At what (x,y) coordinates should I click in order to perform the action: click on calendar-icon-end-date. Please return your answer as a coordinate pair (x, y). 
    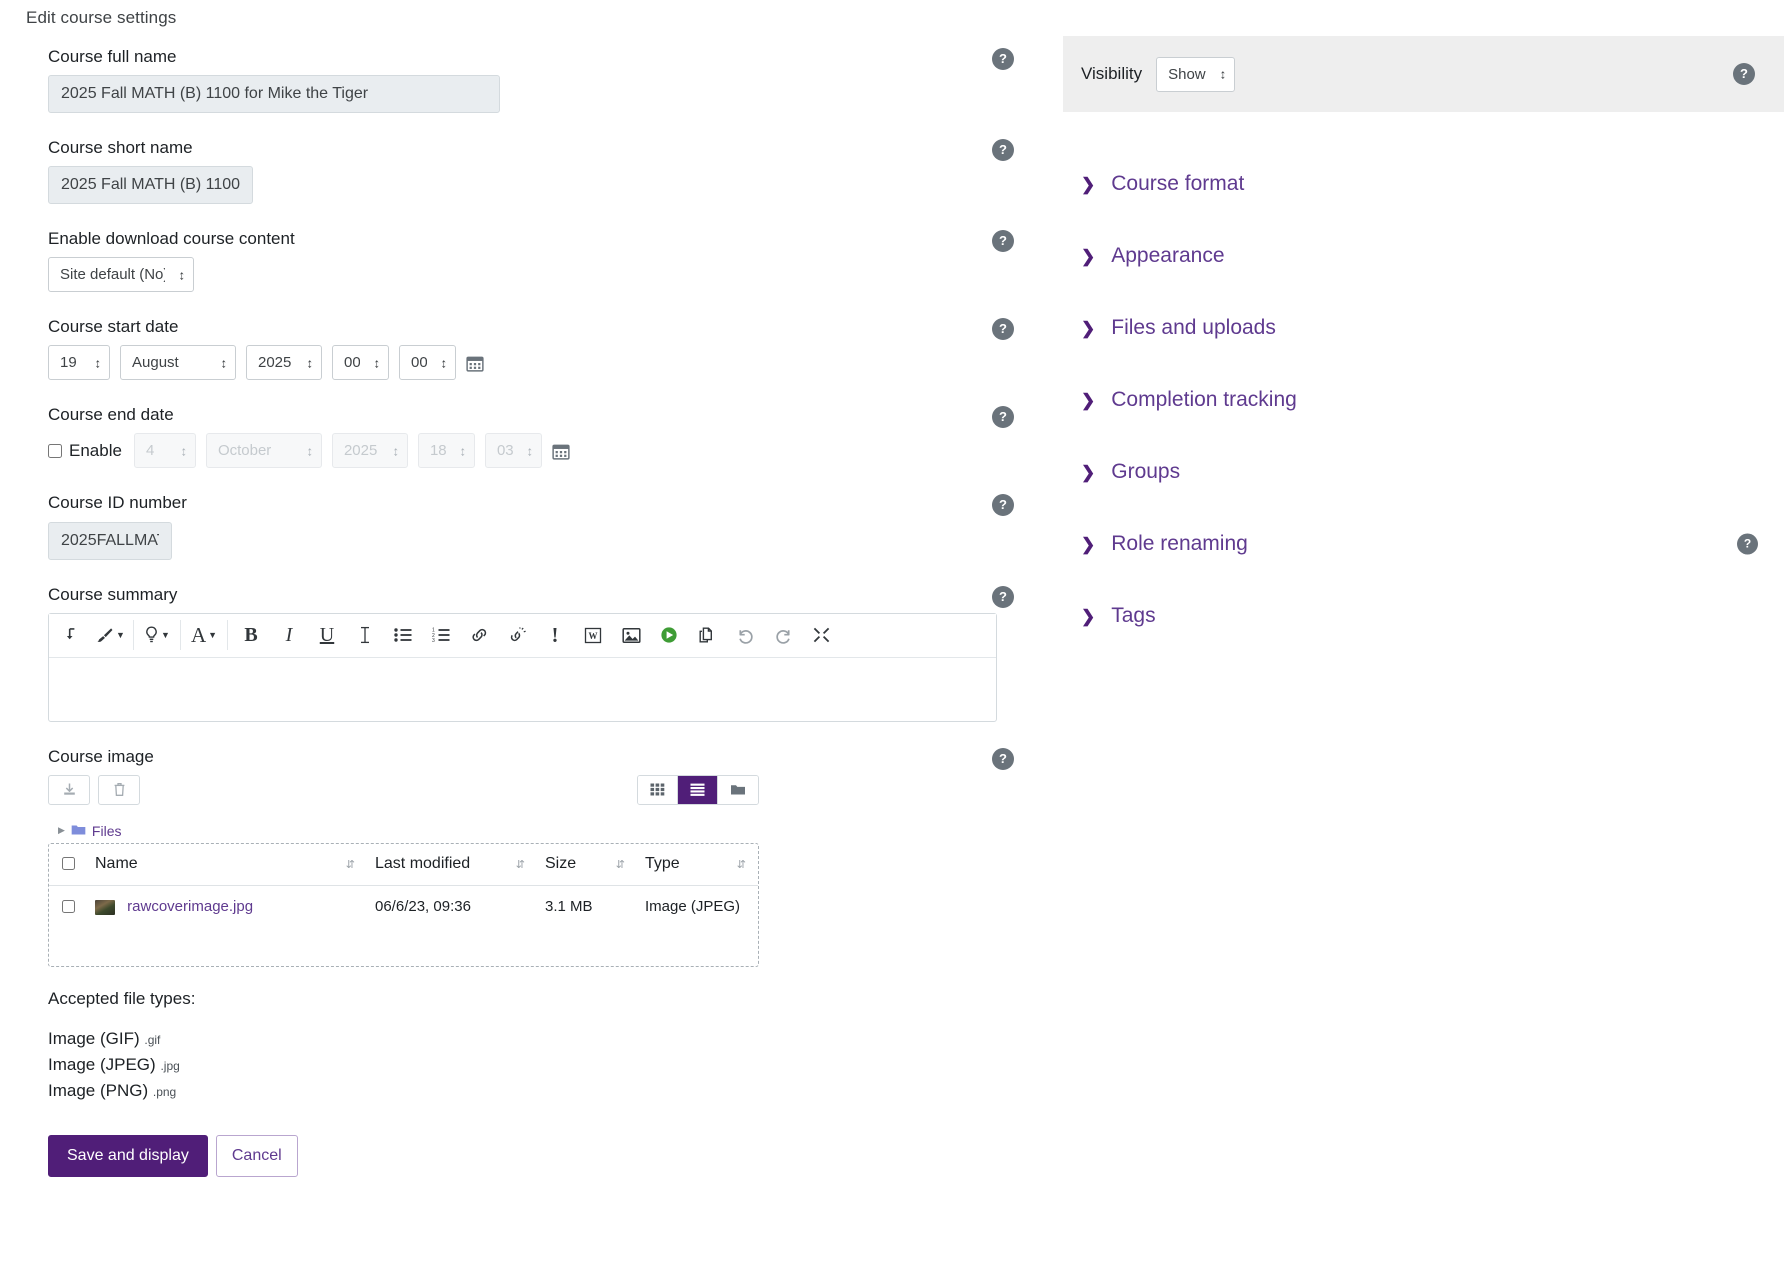
    Looking at the image, I should click on (561, 451).